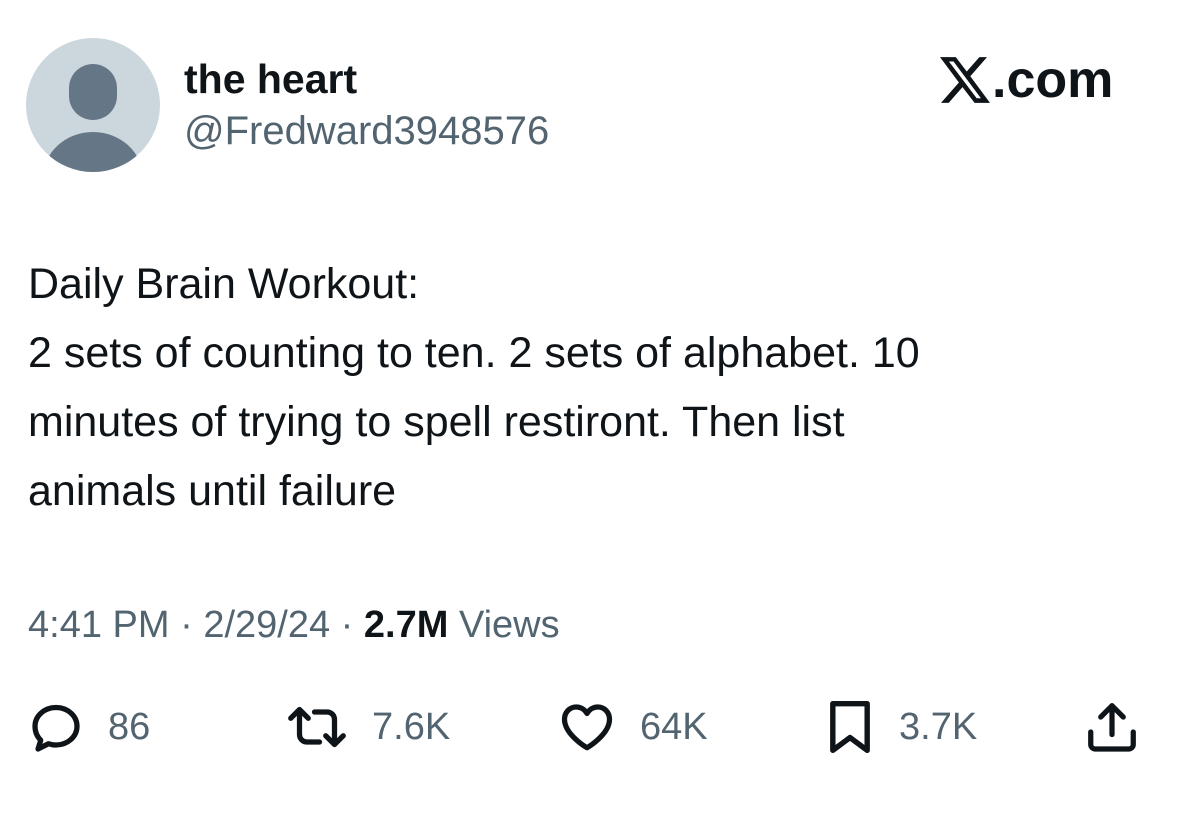  Describe the element at coordinates (366, 131) in the screenshot. I see `user-handle: @Fredward3948576` at that location.